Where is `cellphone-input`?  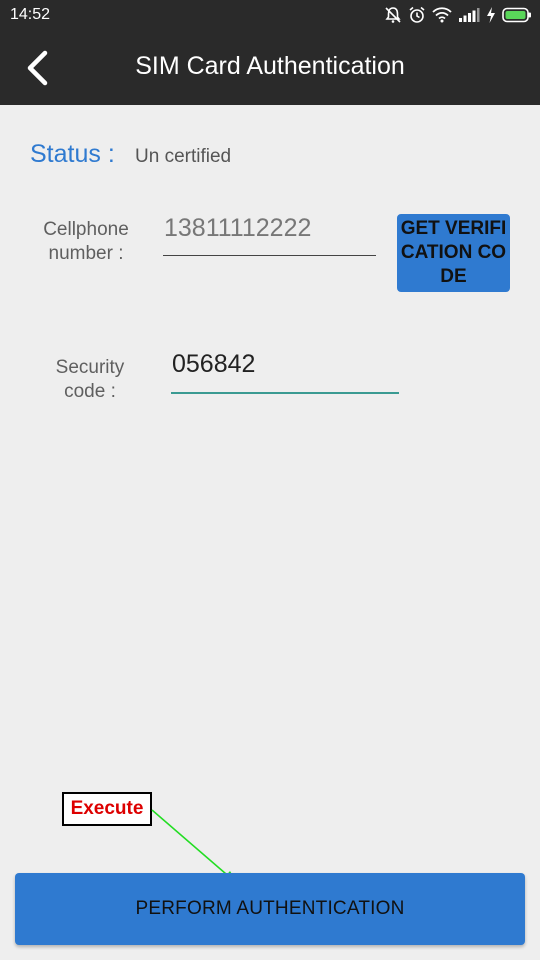
cellphone-input is located at coordinates (269, 233).